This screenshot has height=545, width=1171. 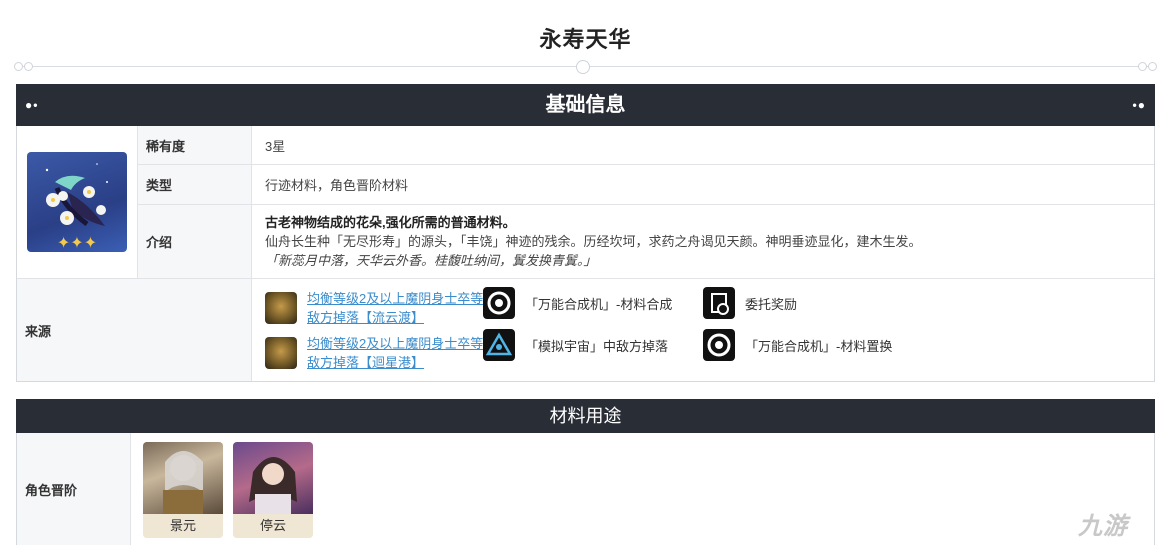 What do you see at coordinates (273, 526) in the screenshot?
I see `character-name: 停云` at bounding box center [273, 526].